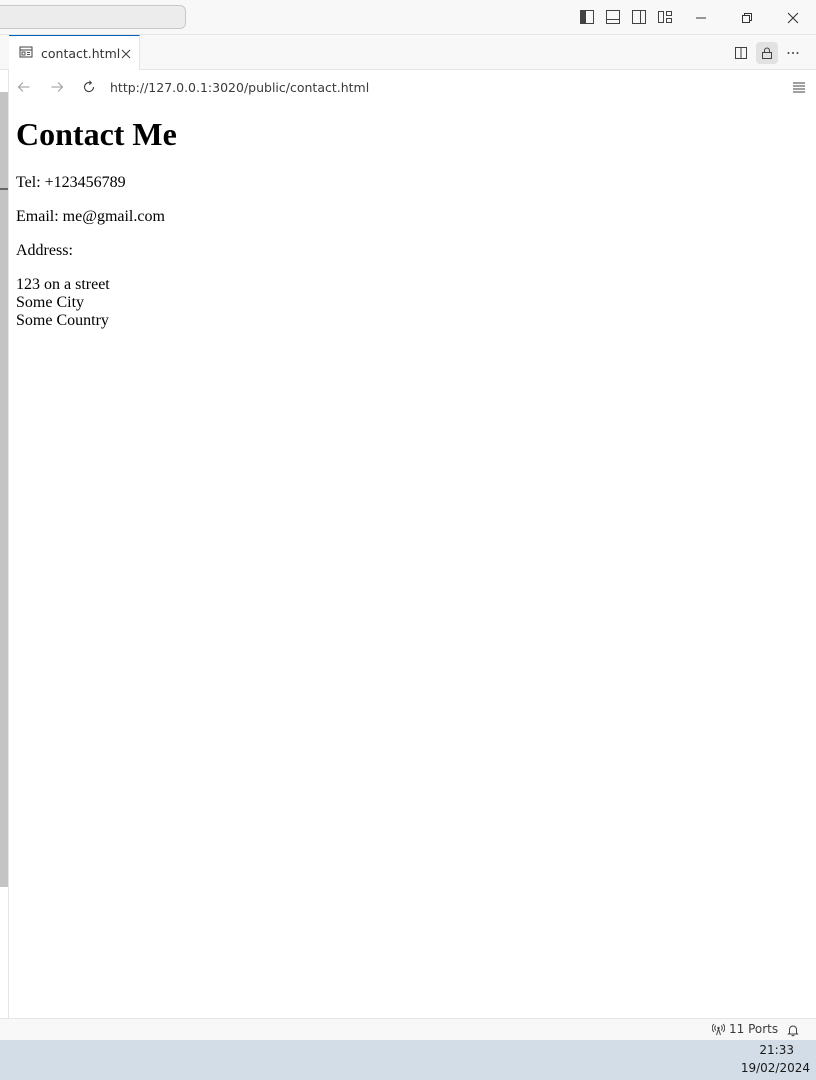  I want to click on address-line-city: Some City, so click(50, 302).